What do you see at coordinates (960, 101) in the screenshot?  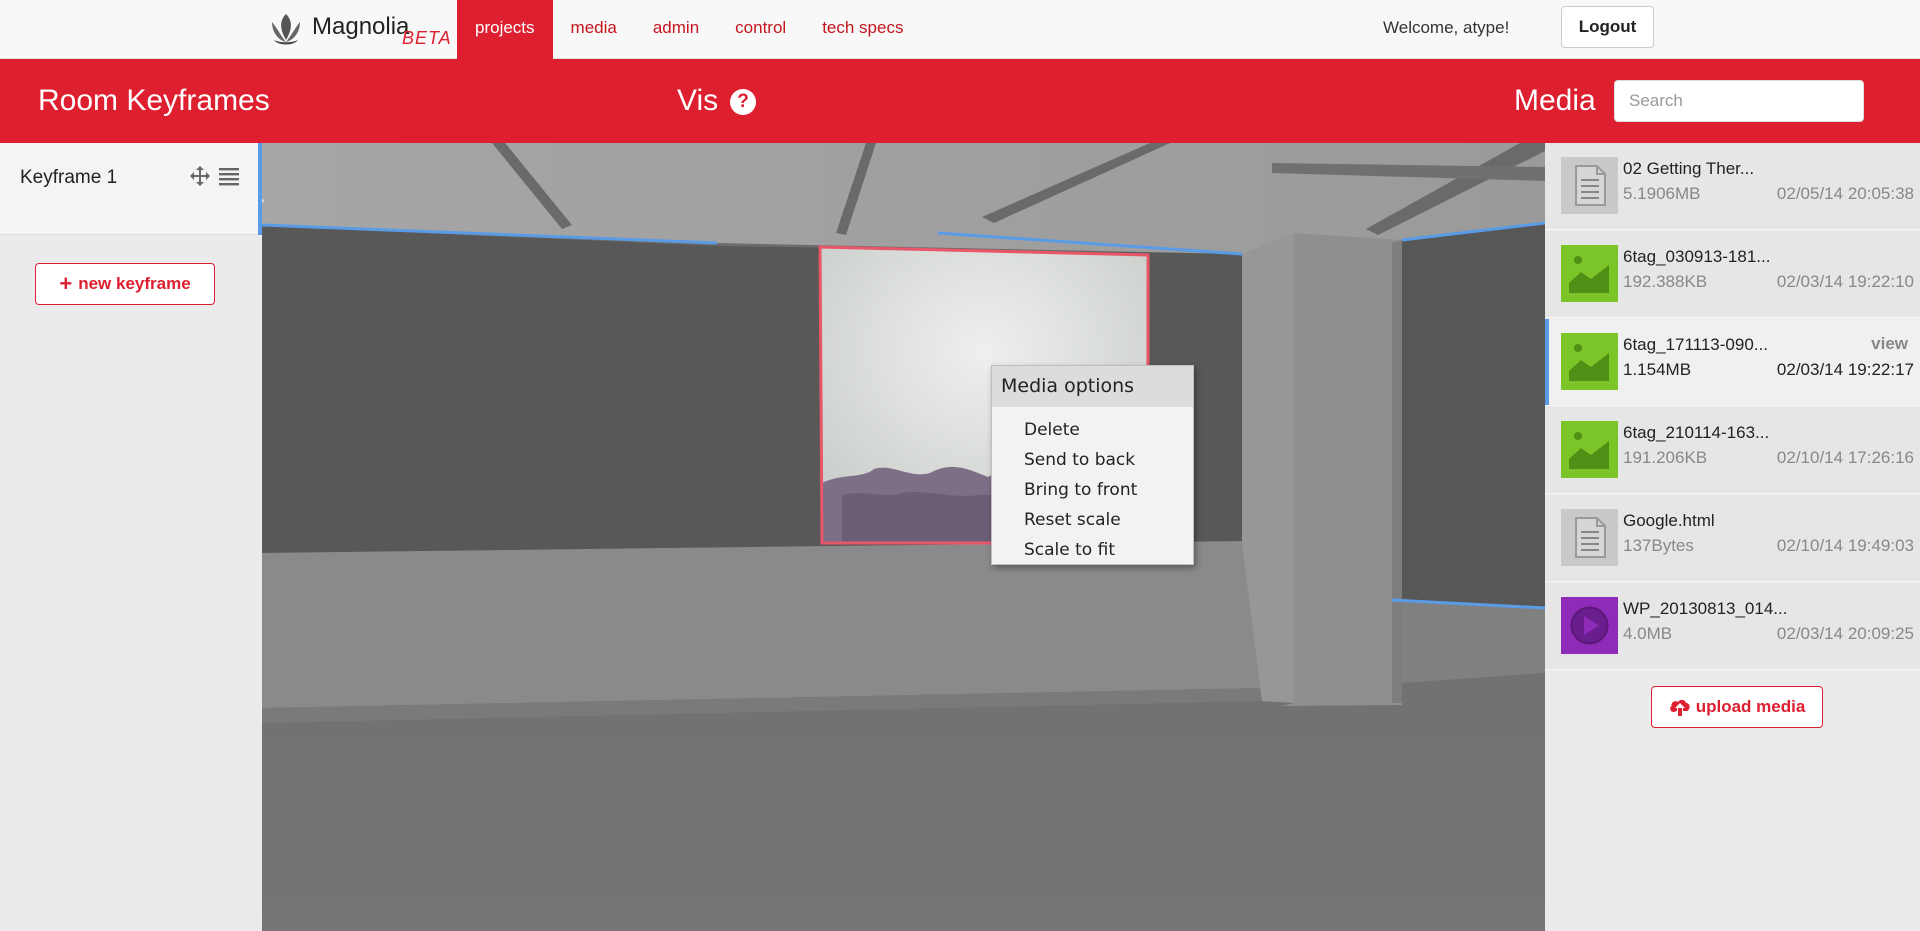 I see `section-header-bar: Room Keyframes Vis ? Media` at bounding box center [960, 101].